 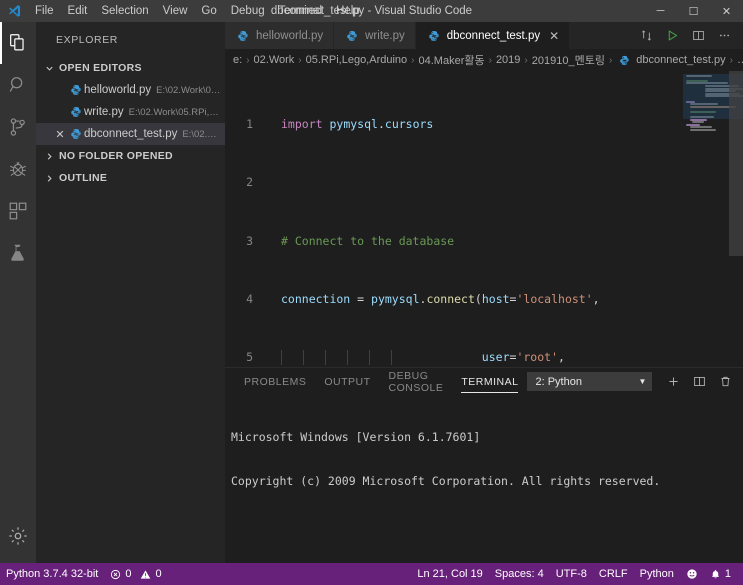 I want to click on status-feedback, so click(x=692, y=574).